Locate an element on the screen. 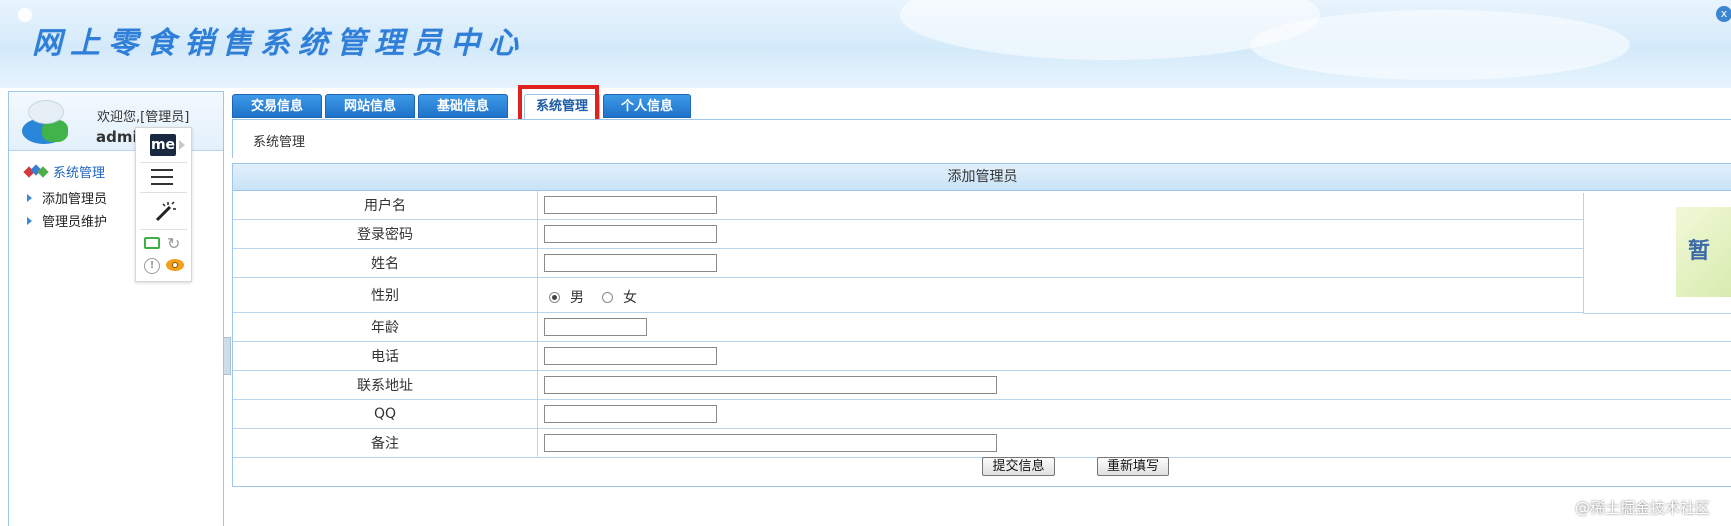 The height and width of the screenshot is (526, 1731). form-row-remark: 备注 is located at coordinates (982, 443).